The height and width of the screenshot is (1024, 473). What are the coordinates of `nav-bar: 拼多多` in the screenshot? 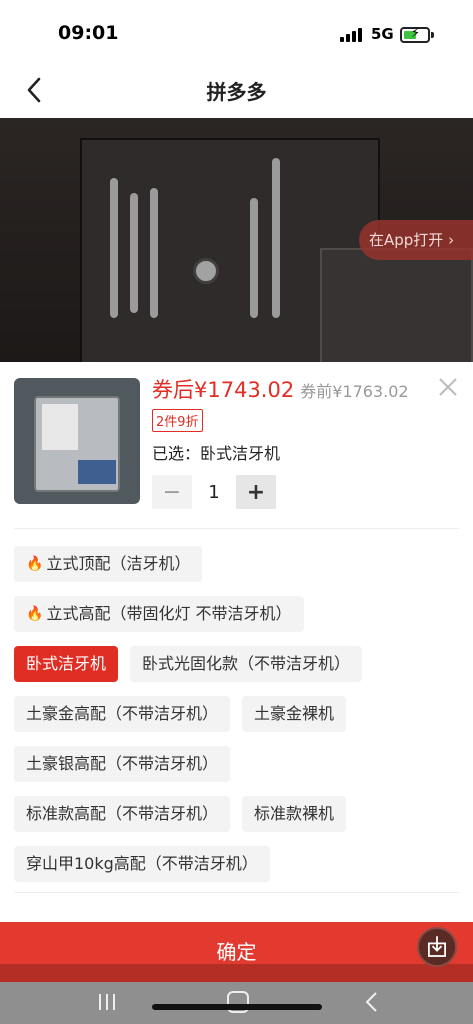 It's located at (236, 91).